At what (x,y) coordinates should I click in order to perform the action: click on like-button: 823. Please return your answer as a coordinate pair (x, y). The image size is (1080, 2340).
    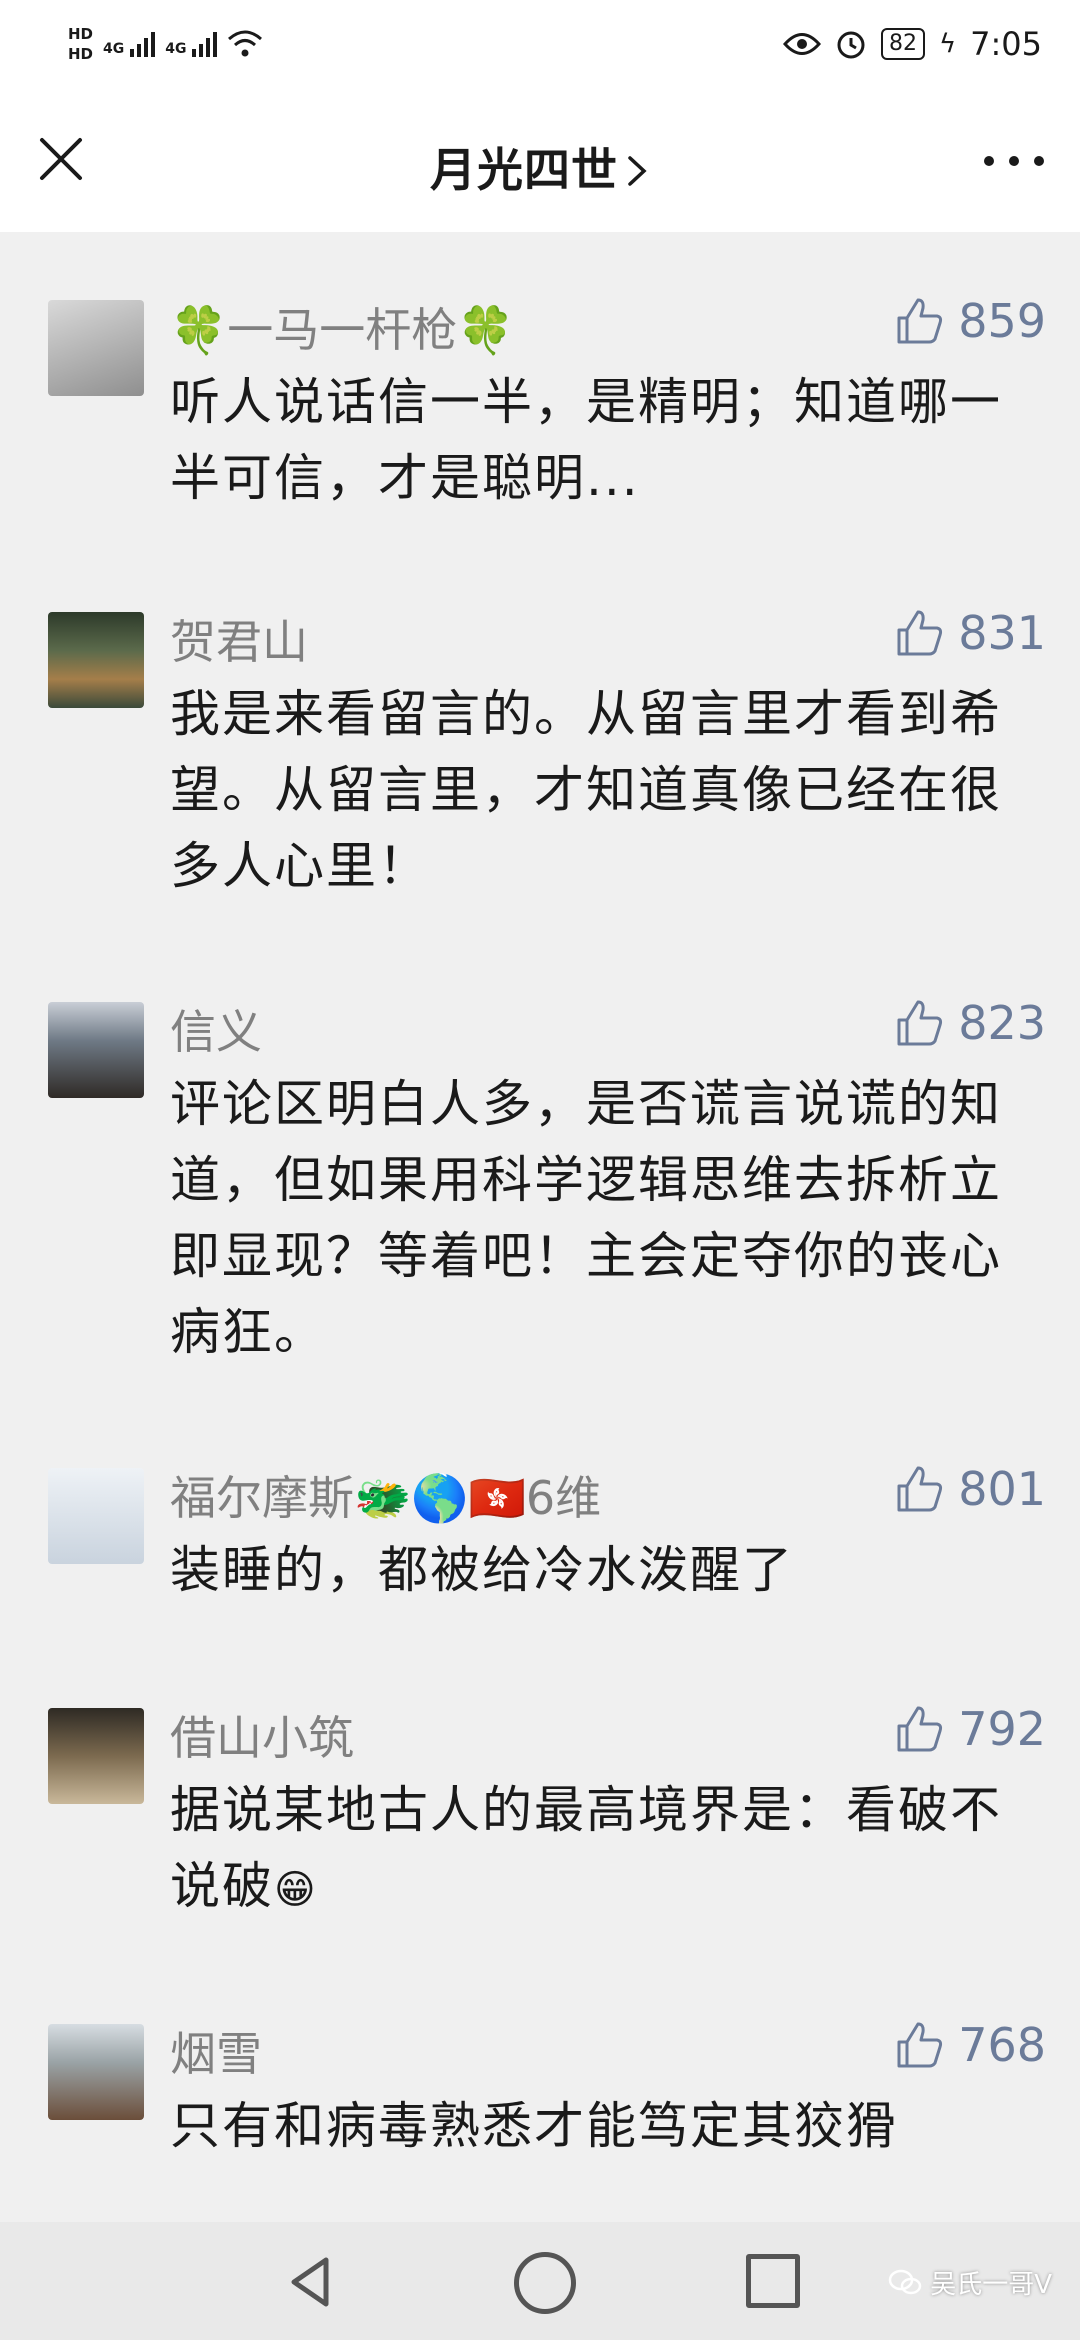
    Looking at the image, I should click on (970, 1023).